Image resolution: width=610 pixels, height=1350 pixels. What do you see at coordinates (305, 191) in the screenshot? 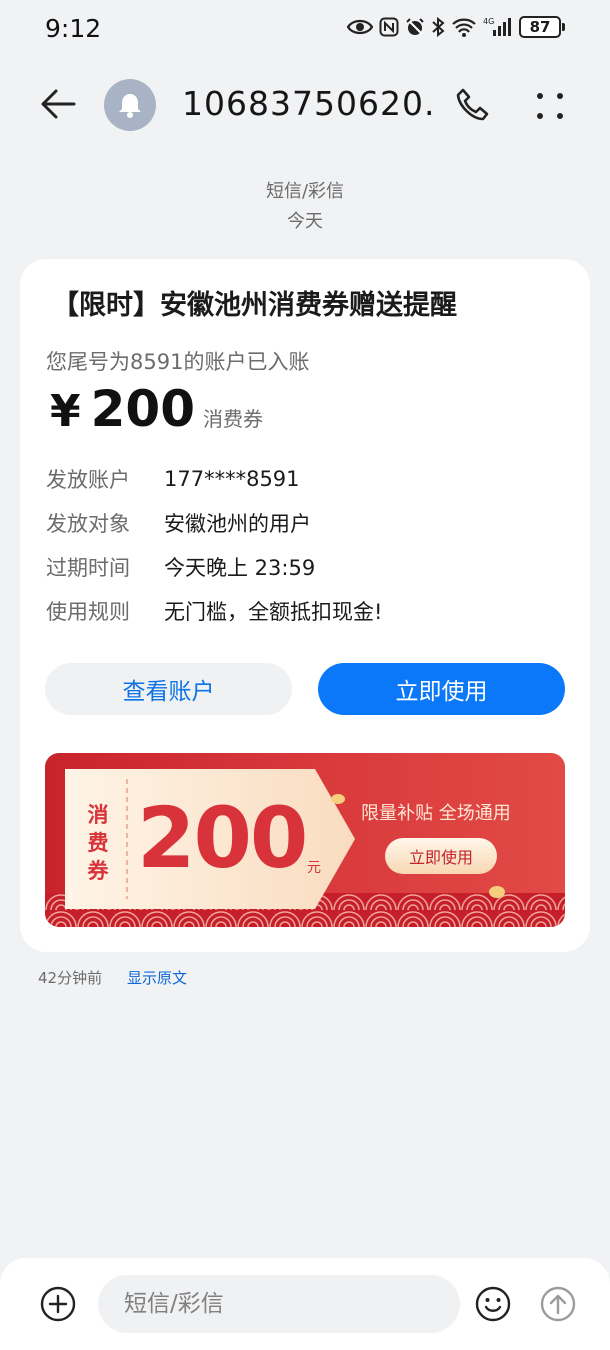
I see `thread-type-label: 短信/彩信` at bounding box center [305, 191].